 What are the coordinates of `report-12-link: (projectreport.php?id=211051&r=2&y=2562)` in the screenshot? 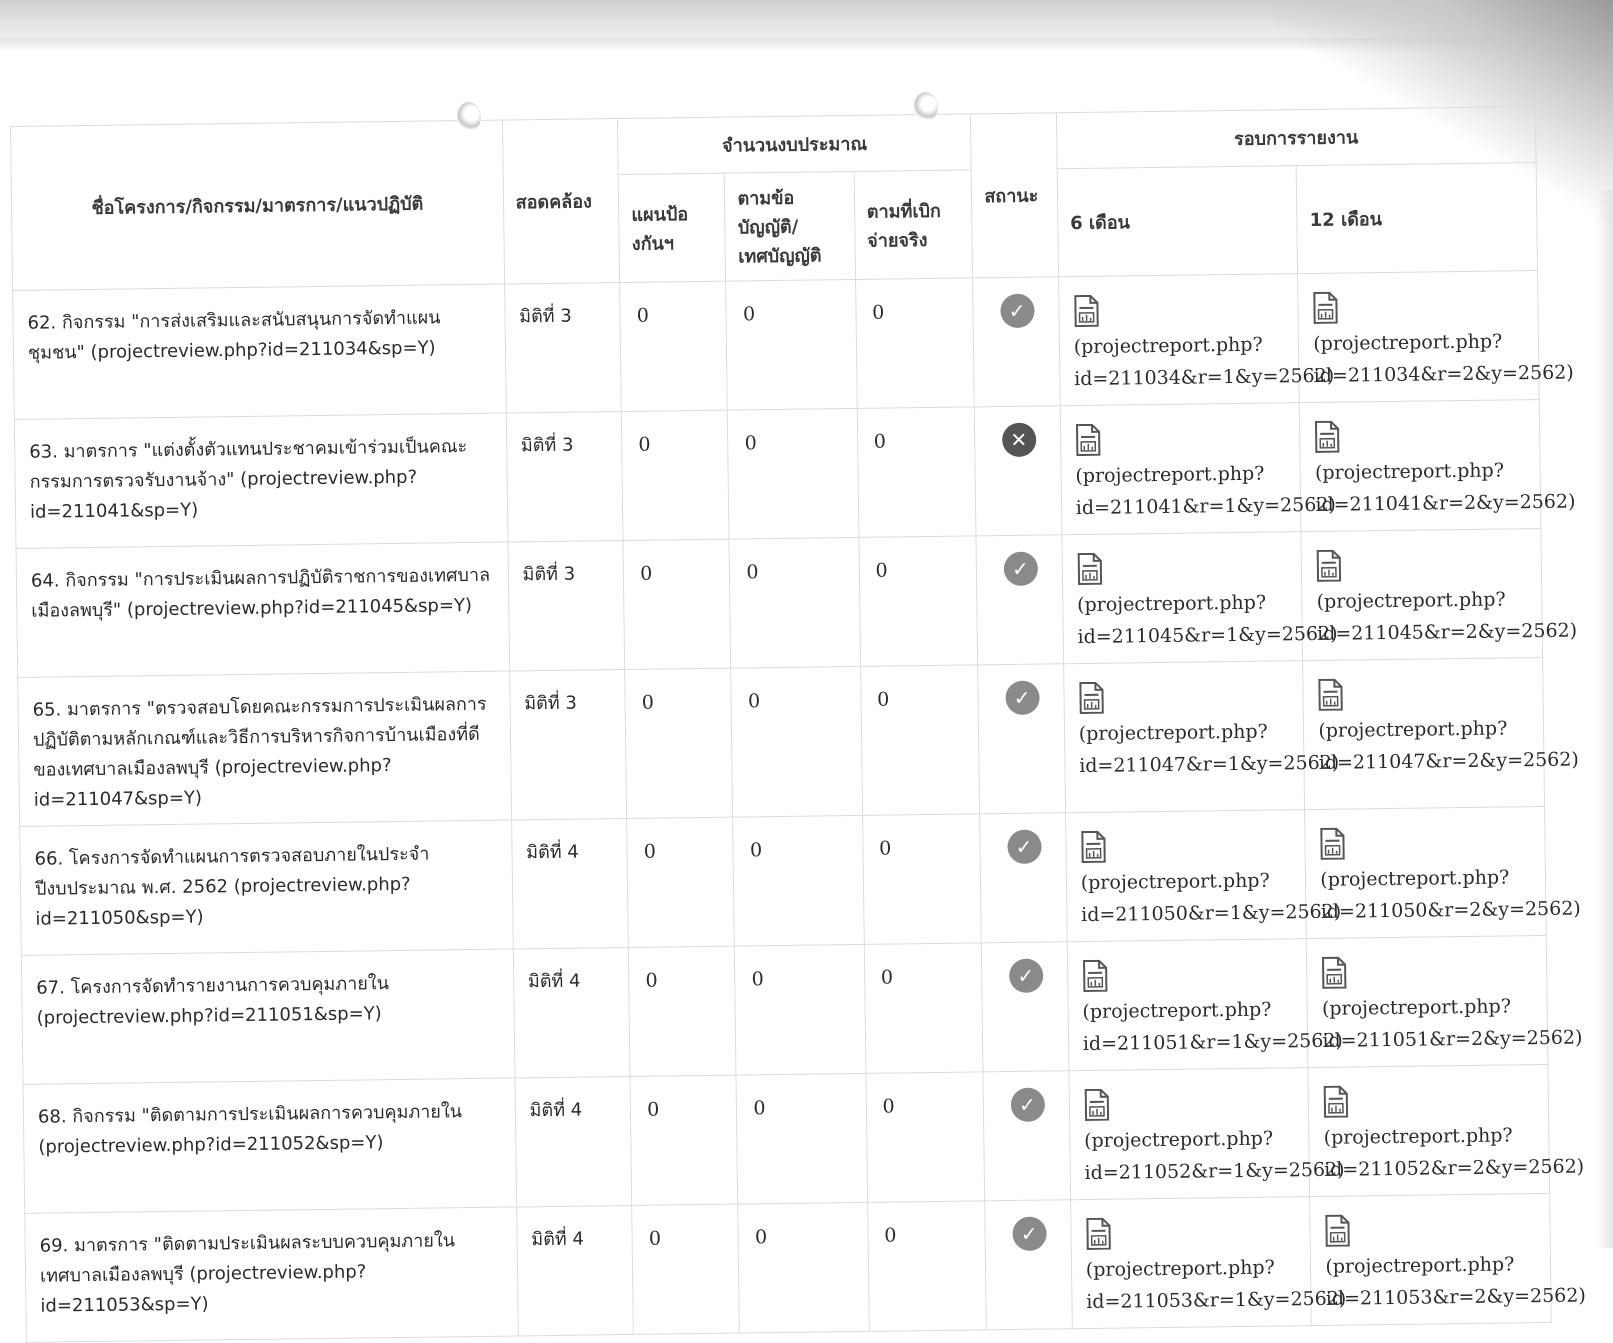 It's located at (1452, 1023).